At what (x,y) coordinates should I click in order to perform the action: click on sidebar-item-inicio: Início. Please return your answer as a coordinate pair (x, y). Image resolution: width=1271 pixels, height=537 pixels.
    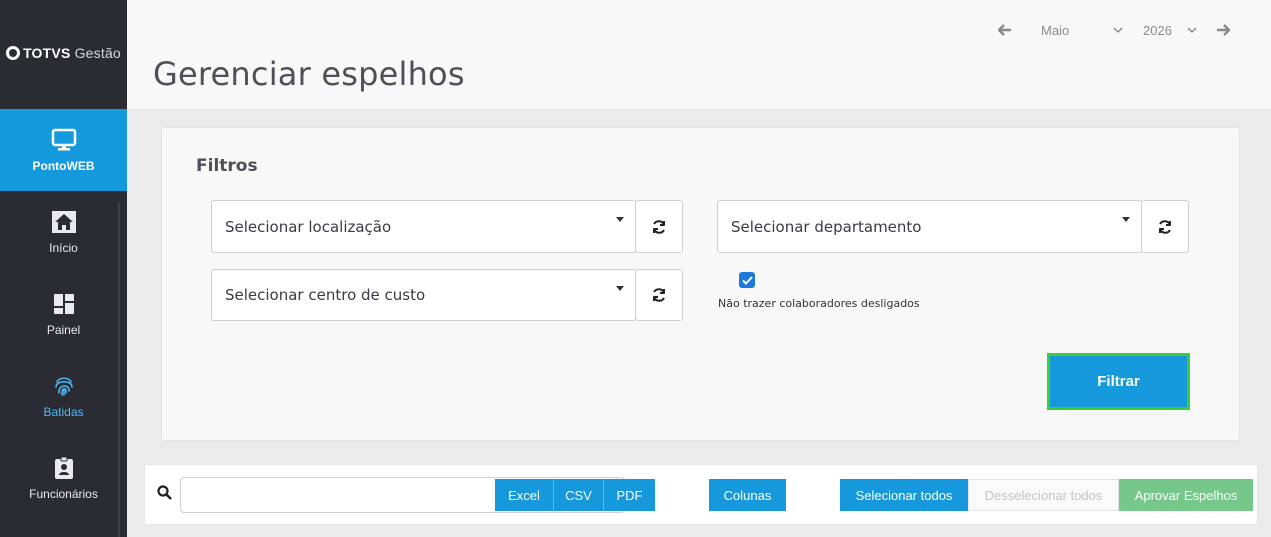
    Looking at the image, I should click on (63, 232).